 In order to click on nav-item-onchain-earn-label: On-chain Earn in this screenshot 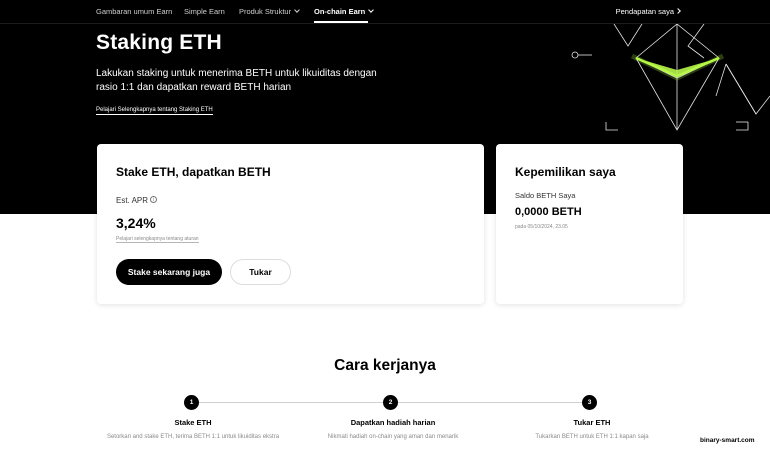, I will do `click(340, 11)`.